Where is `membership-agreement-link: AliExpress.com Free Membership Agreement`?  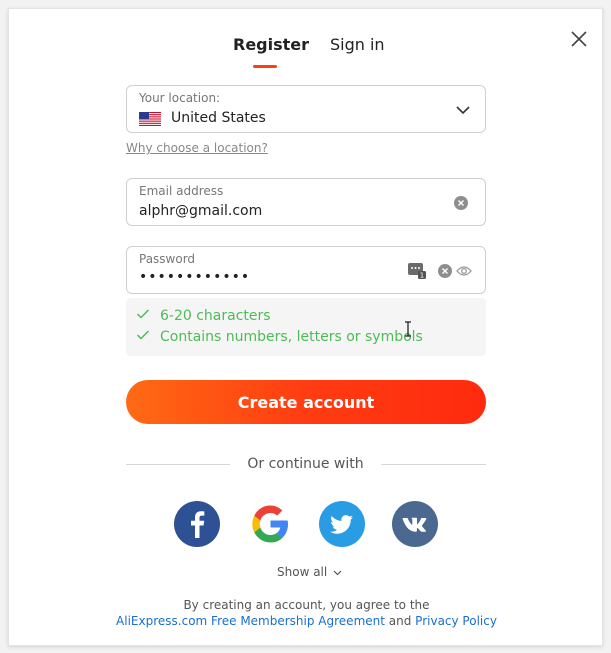
membership-agreement-link: AliExpress.com Free Membership Agreement is located at coordinates (250, 621).